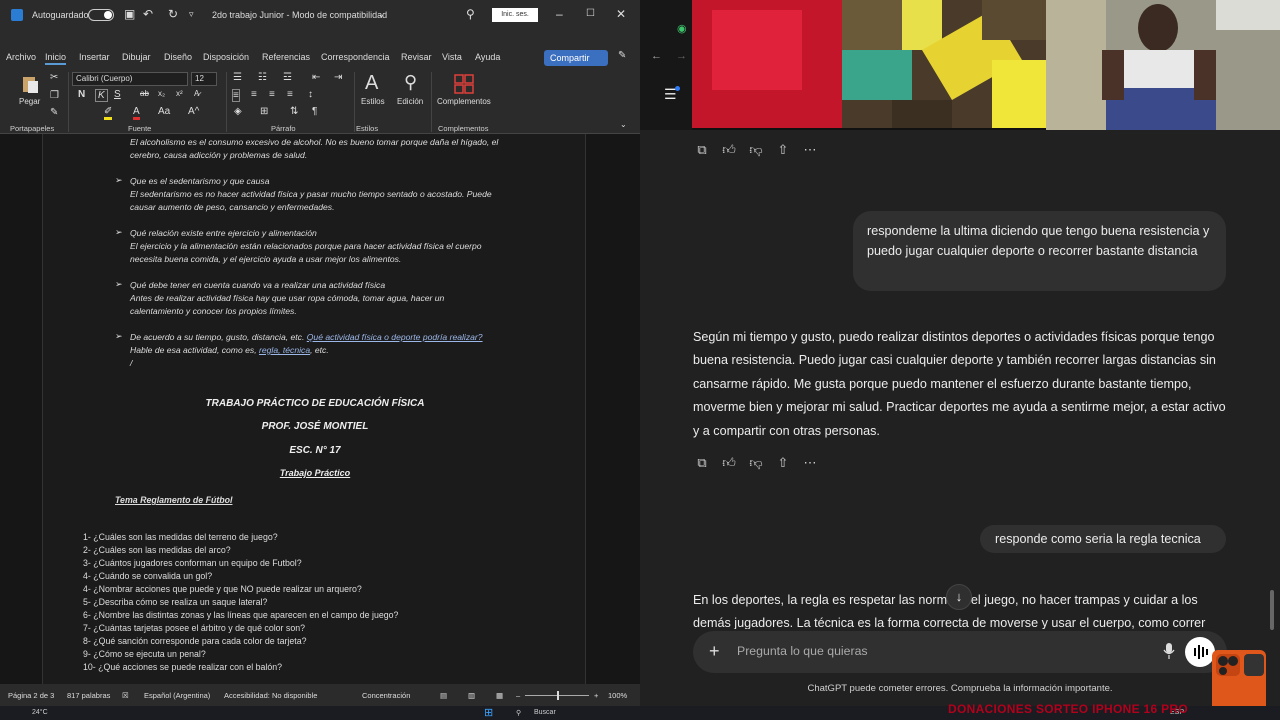 The height and width of the screenshot is (720, 1280). Describe the element at coordinates (617, 695) in the screenshot. I see `zoom-level: 100%` at that location.